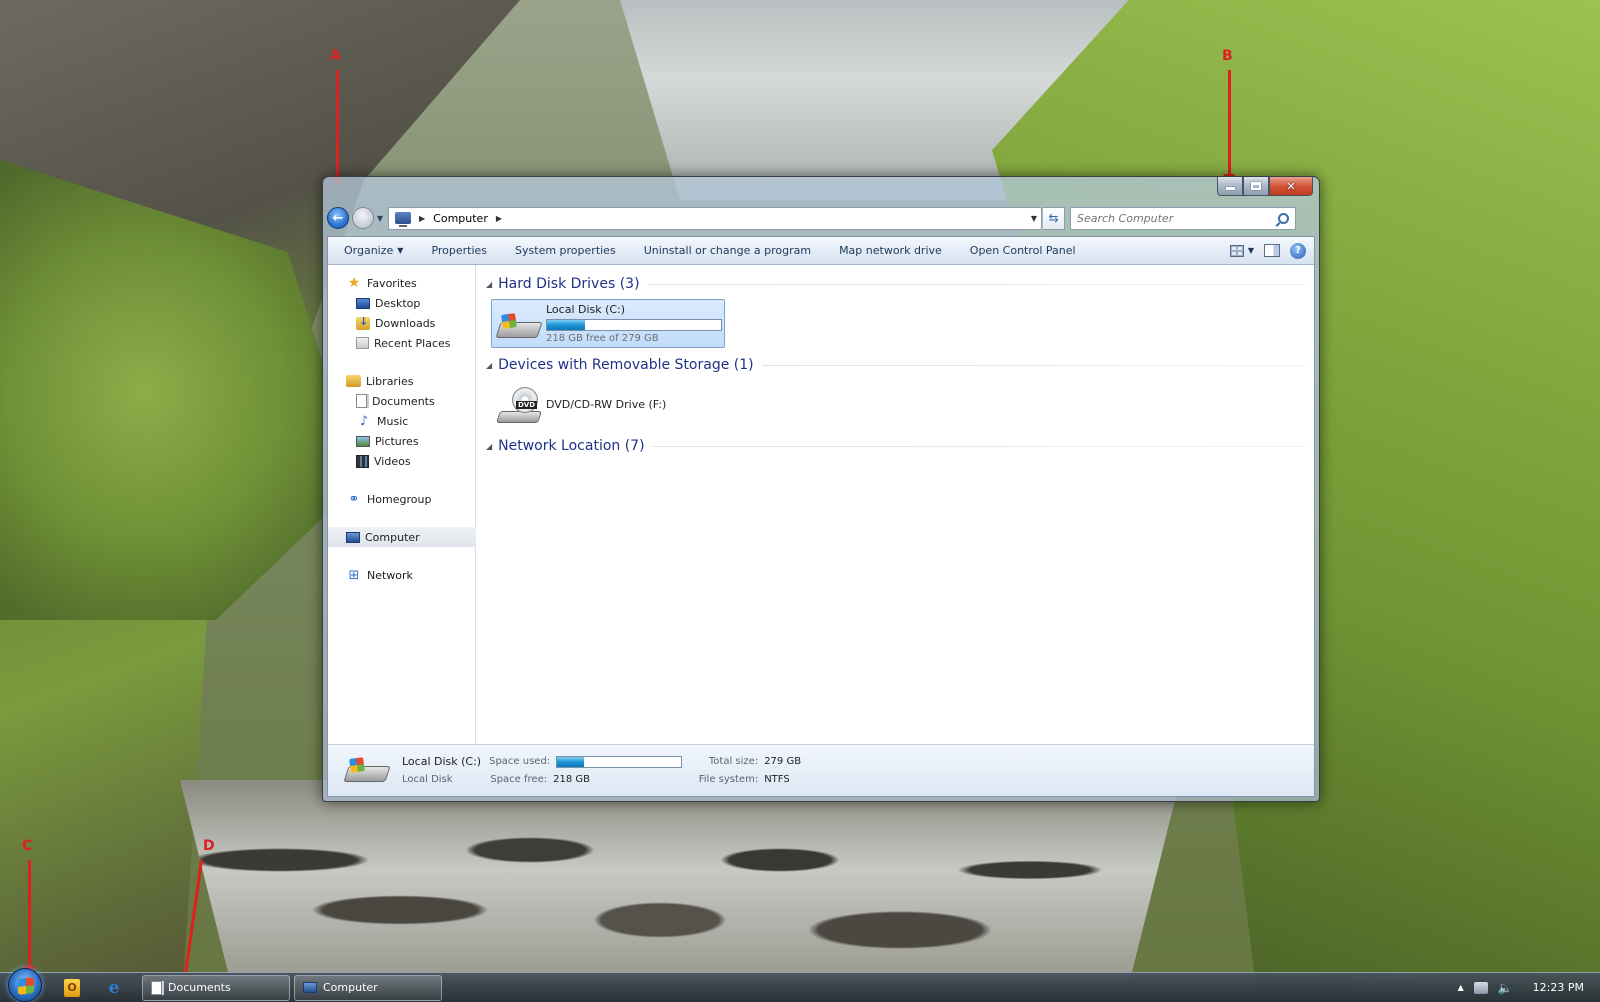 This screenshot has width=1600, height=1002. I want to click on internet-explorer-icon: e, so click(114, 987).